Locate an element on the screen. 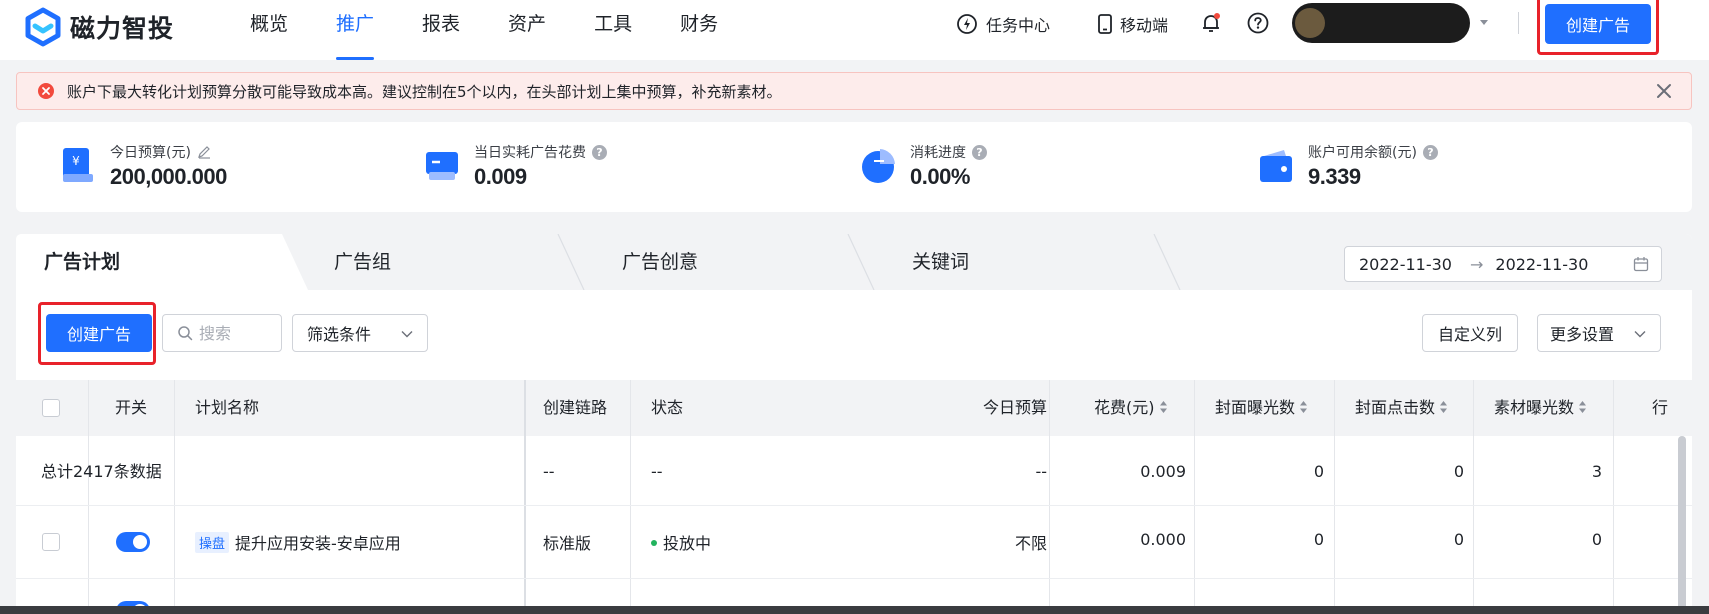 Image resolution: width=1709 pixels, height=614 pixels. mobile-label: 移动端 is located at coordinates (1144, 25).